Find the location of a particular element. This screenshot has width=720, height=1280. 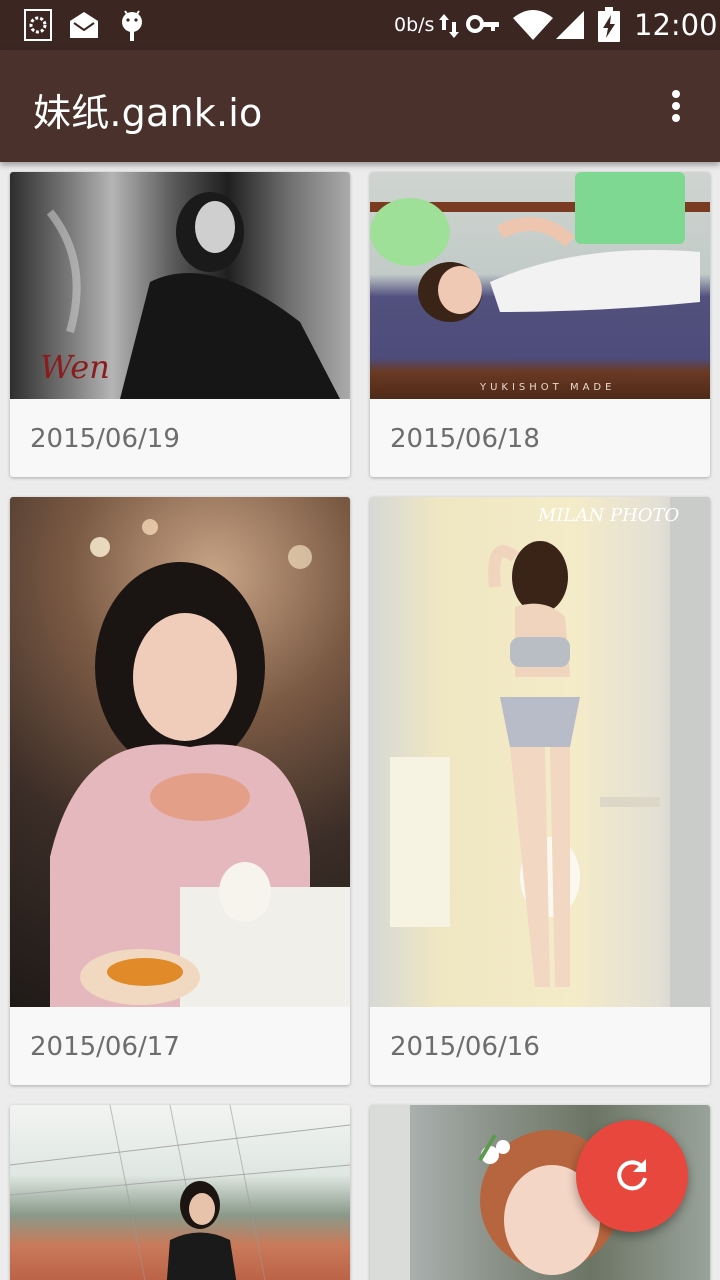

photo-card: Wen 2015/06/19 is located at coordinates (180, 324).